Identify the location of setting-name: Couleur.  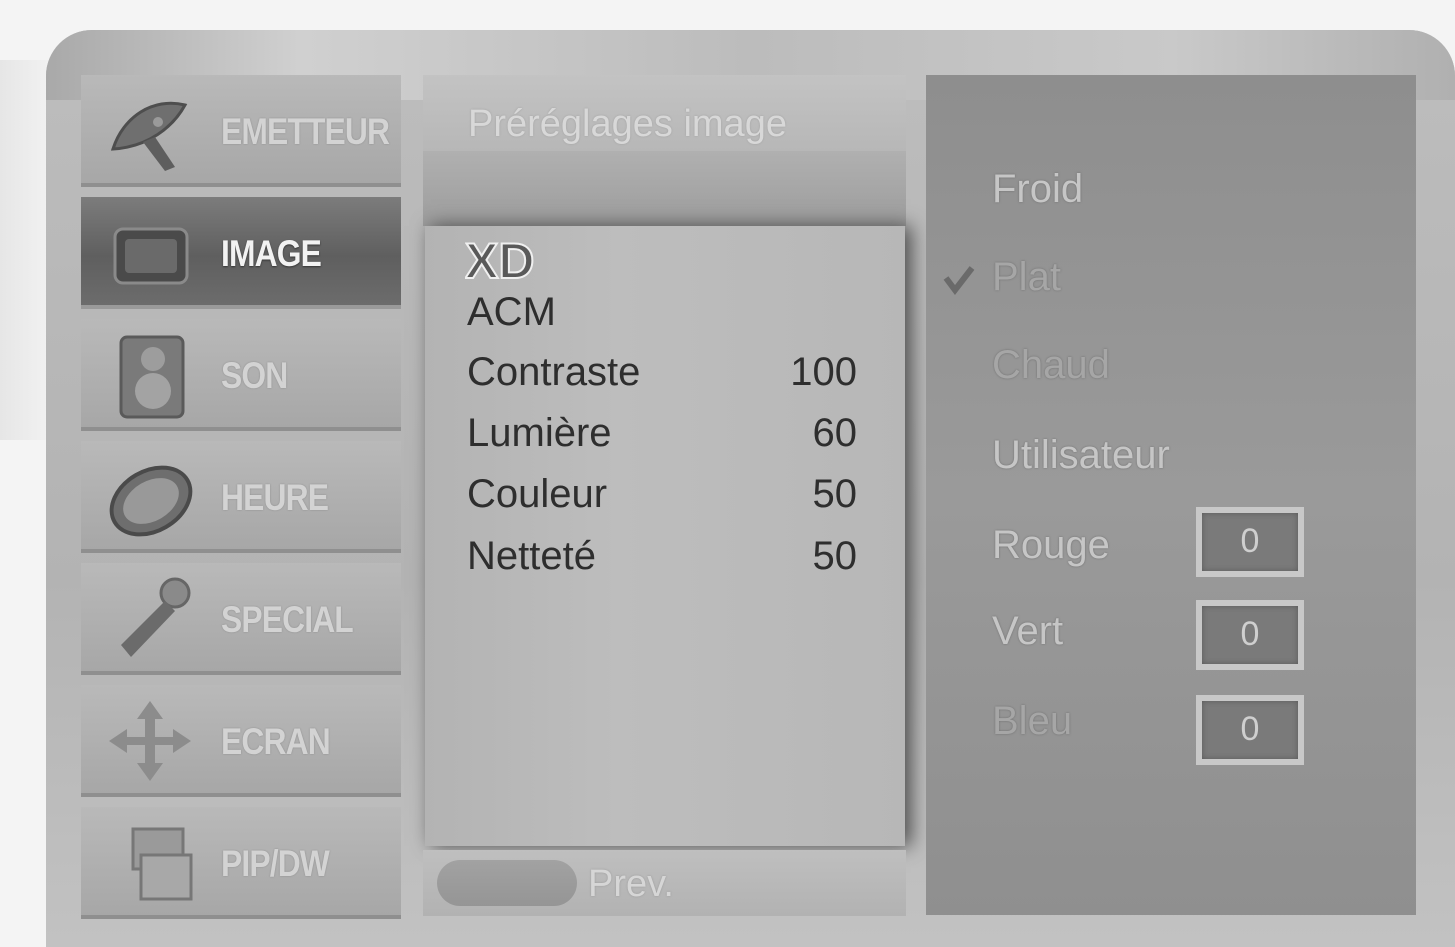
(537, 494).